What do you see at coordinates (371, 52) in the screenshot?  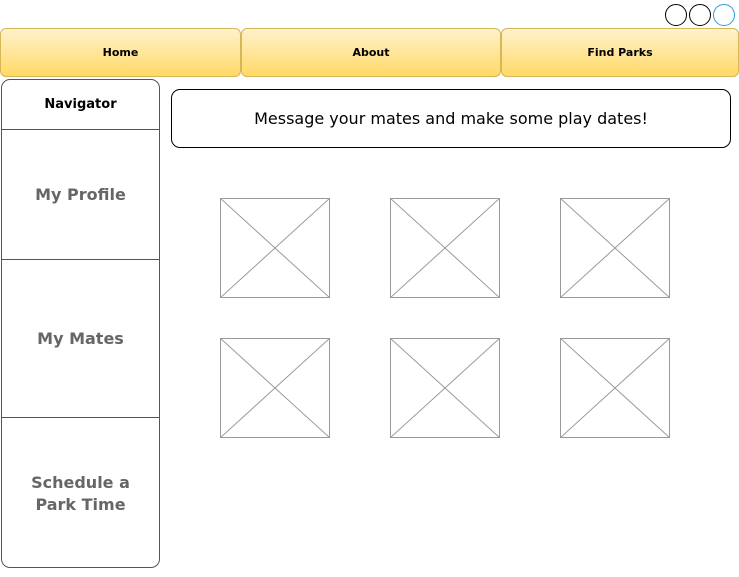 I see `tab-about: About` at bounding box center [371, 52].